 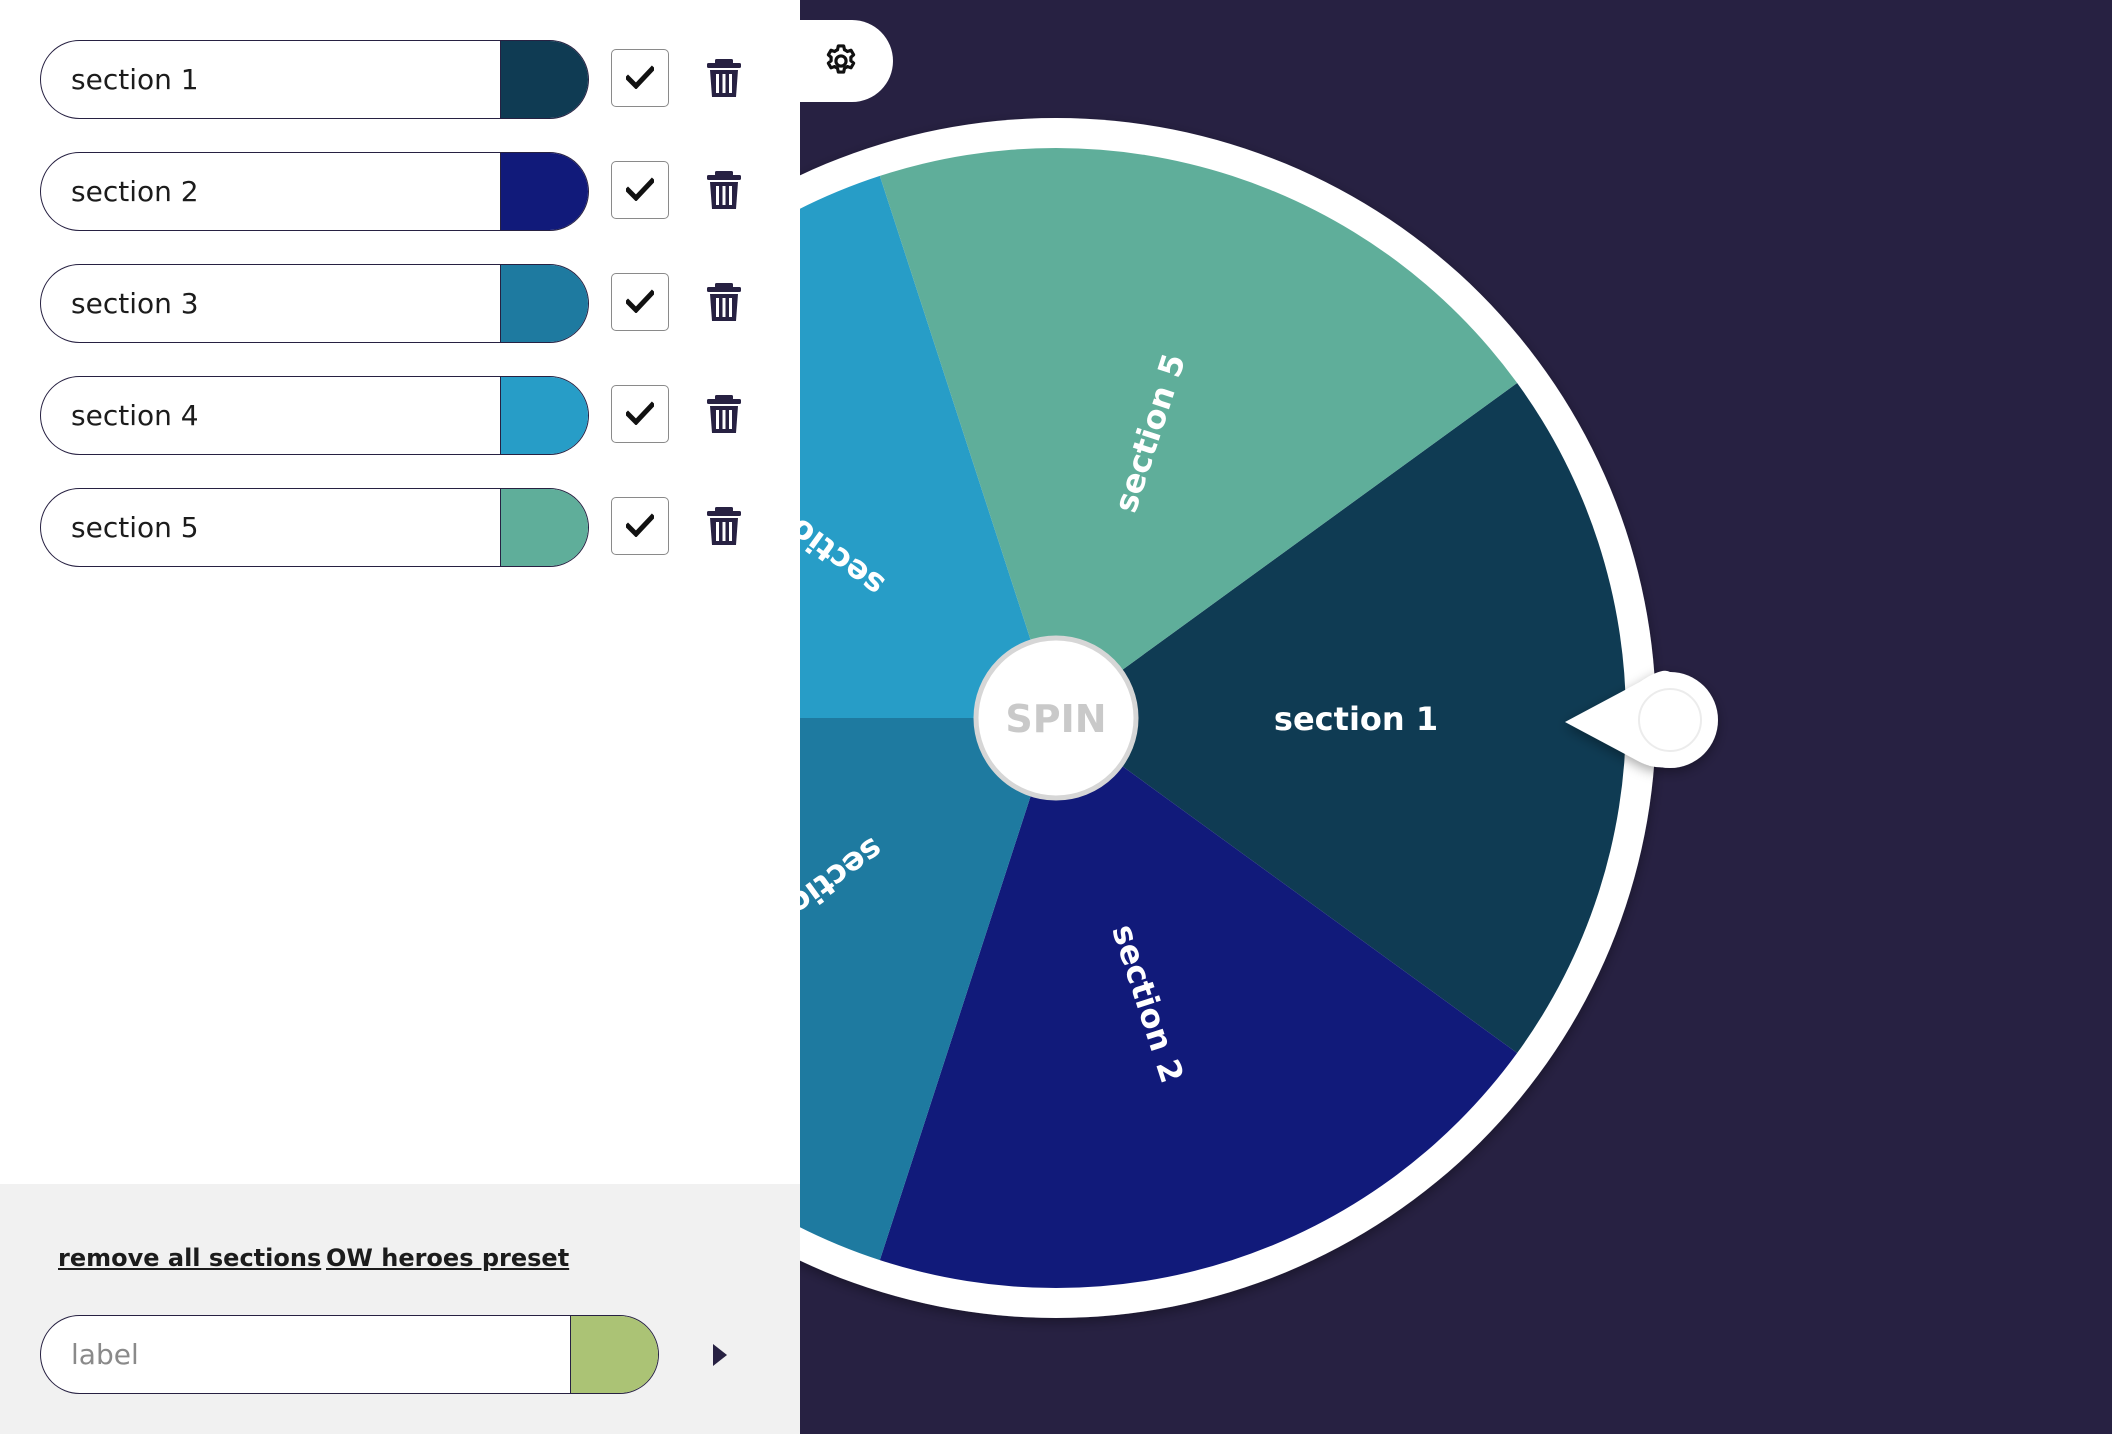 I want to click on section-label-field: section 5, so click(x=314, y=527).